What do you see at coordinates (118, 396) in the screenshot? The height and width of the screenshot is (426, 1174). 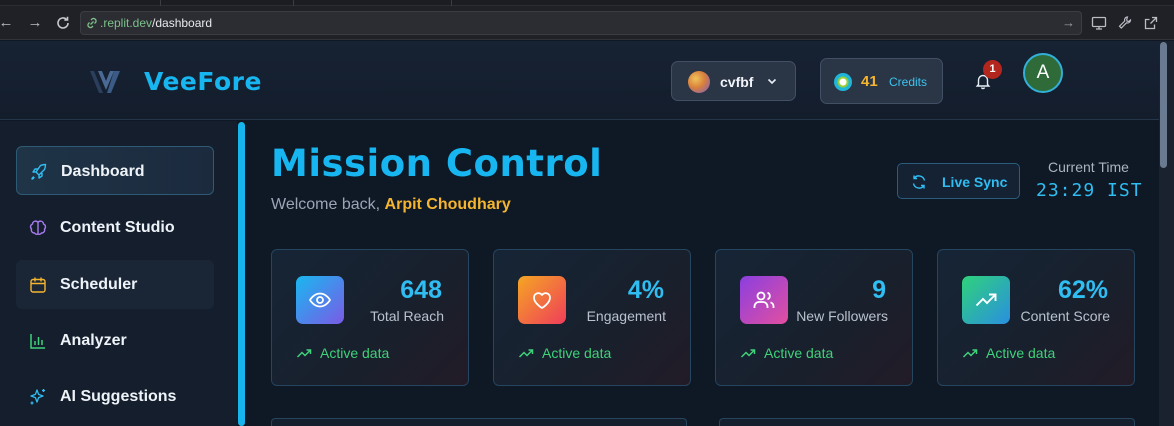 I see `sidebar-item-label: AI Suggestions` at bounding box center [118, 396].